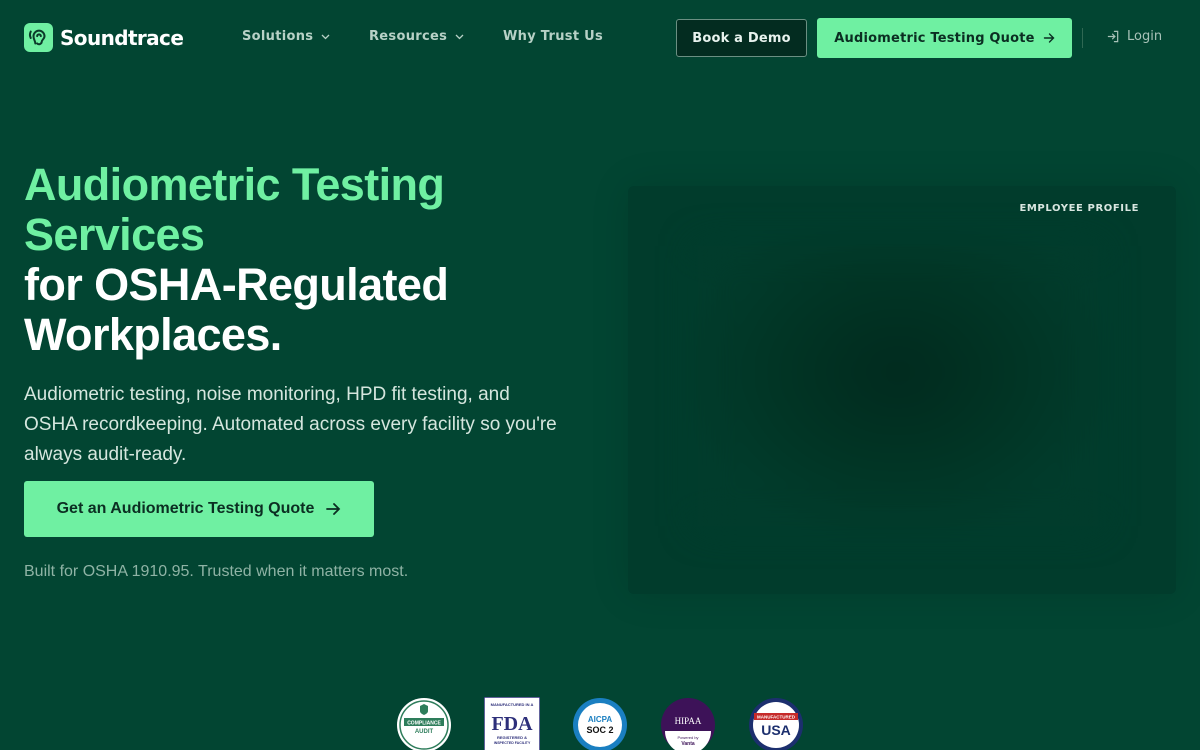 This screenshot has height=750, width=1200. I want to click on nav-why-trust-us-label: Why Trust Us, so click(553, 36).